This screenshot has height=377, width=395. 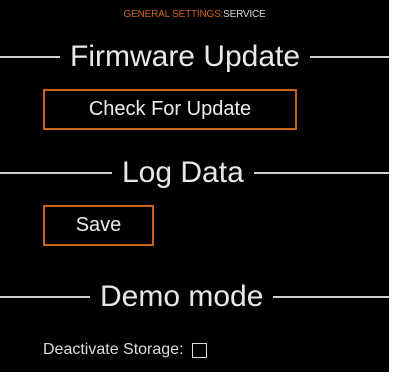 I want to click on breadcrumb-section: GENERAL SETTINGS:, so click(x=174, y=14).